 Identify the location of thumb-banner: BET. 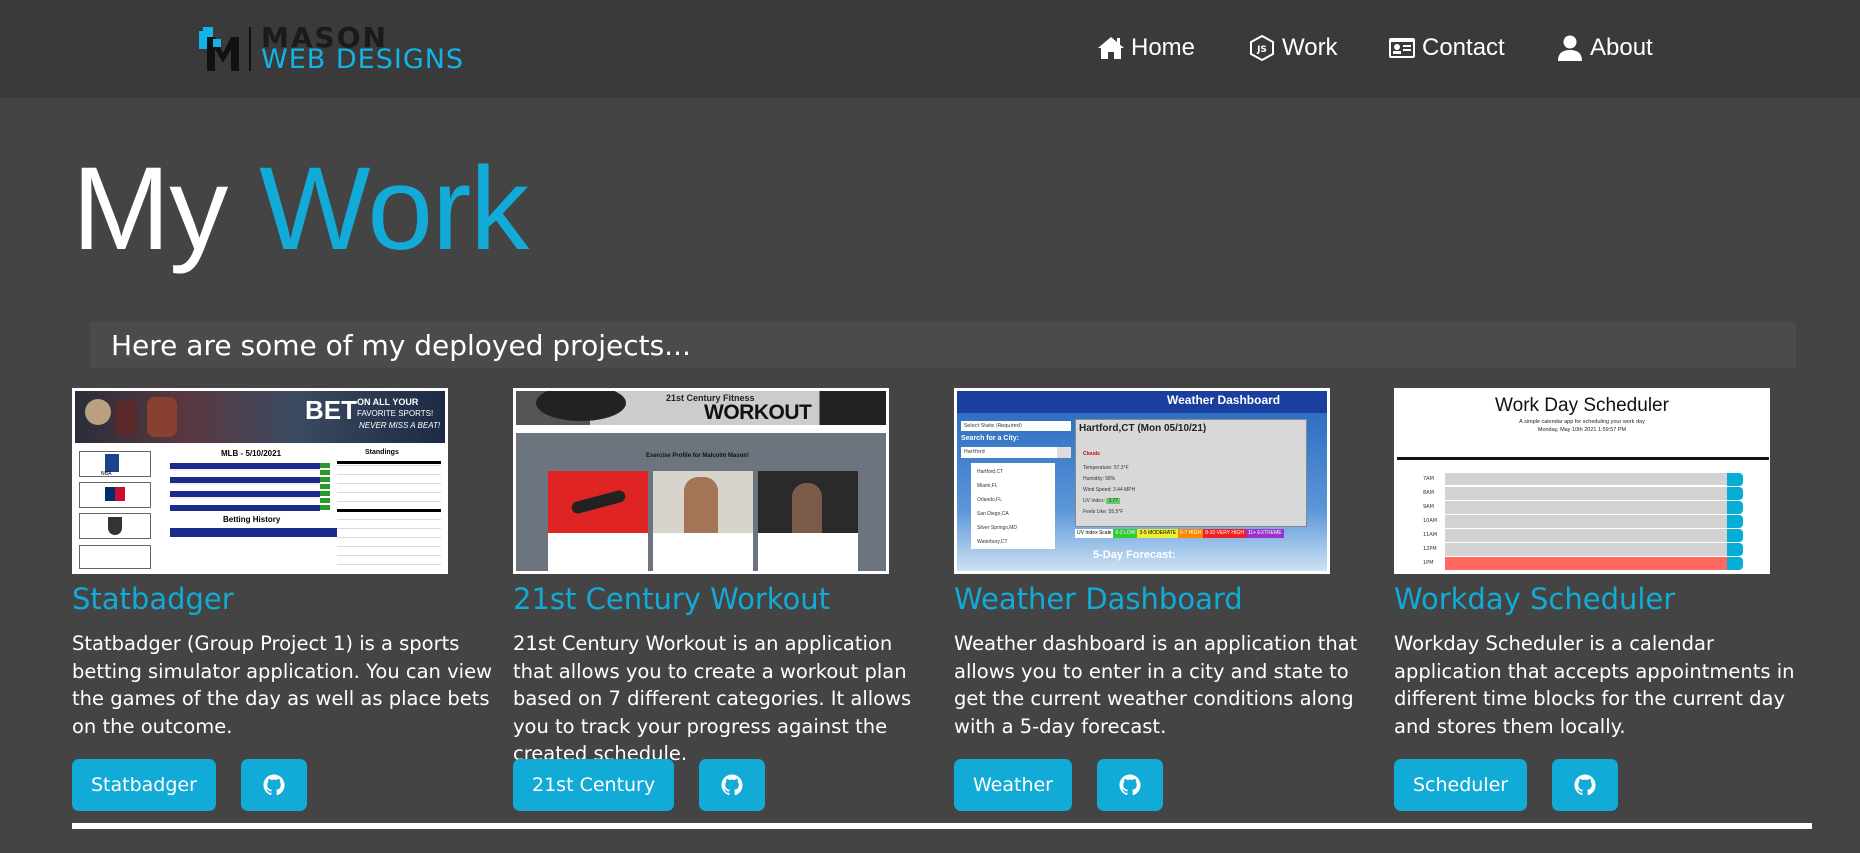
(331, 410).